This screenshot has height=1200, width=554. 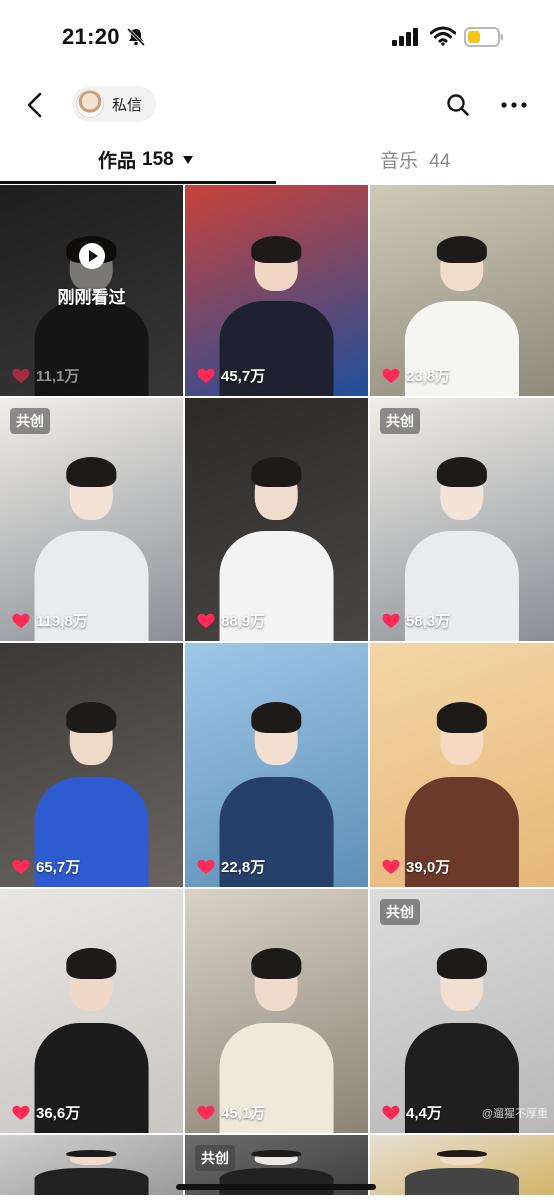 I want to click on like-count-value: 22,8万, so click(x=243, y=867).